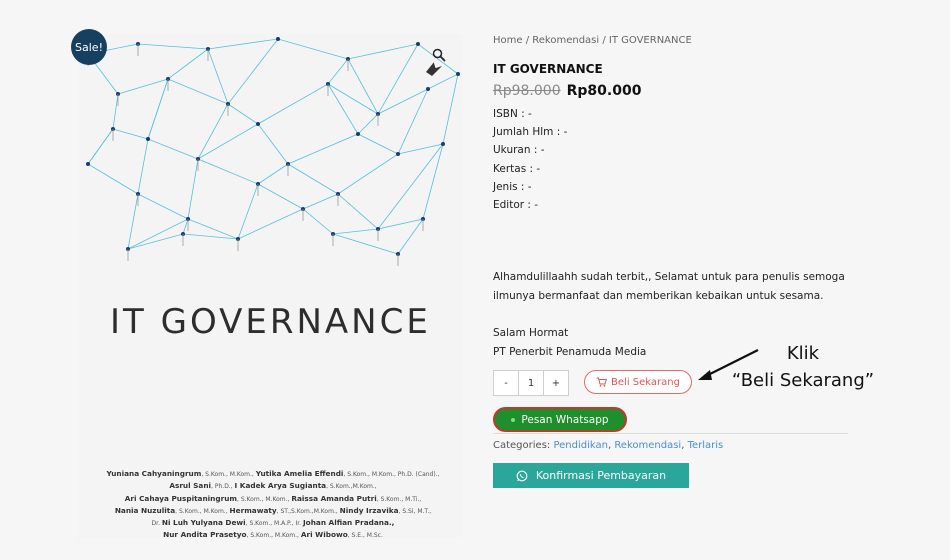 The width and height of the screenshot is (950, 560). What do you see at coordinates (508, 40) in the screenshot?
I see `breadcrumb-home: Home` at bounding box center [508, 40].